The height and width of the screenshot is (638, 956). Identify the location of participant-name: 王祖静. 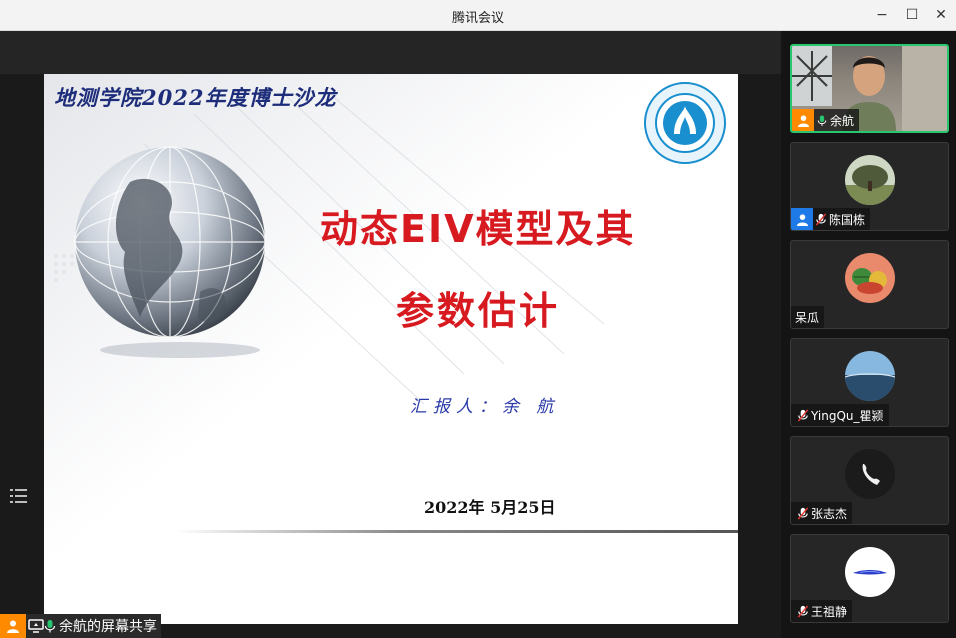
(829, 611).